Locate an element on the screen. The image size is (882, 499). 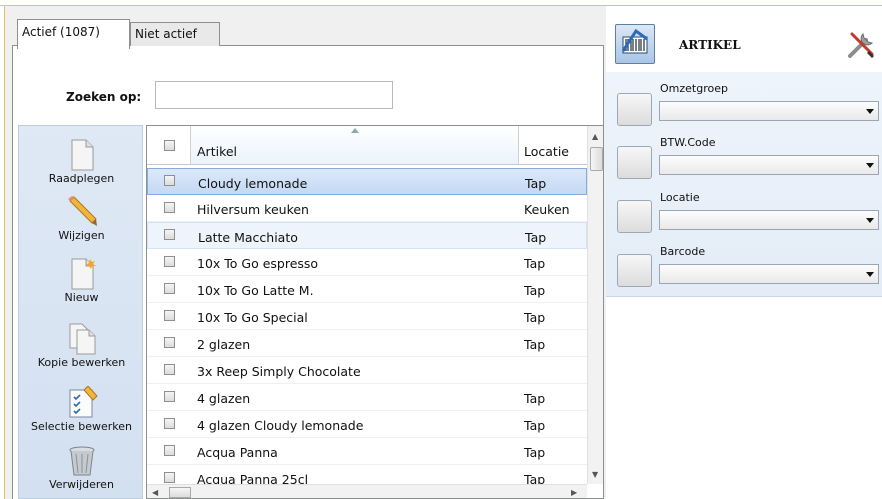
table-row: 4 glazen Tap is located at coordinates (367, 397).